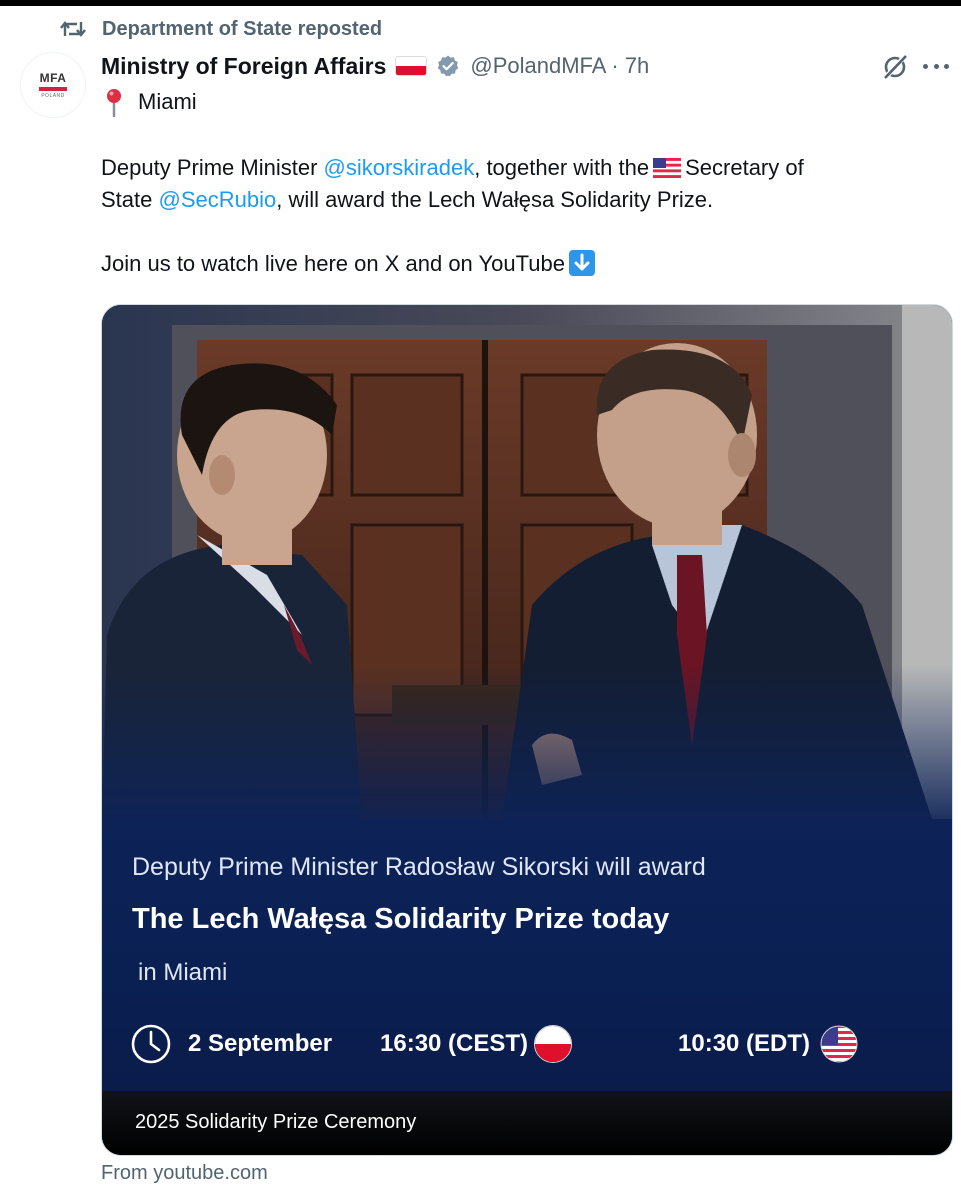  Describe the element at coordinates (167, 101) in the screenshot. I see `location-text: Miami` at that location.